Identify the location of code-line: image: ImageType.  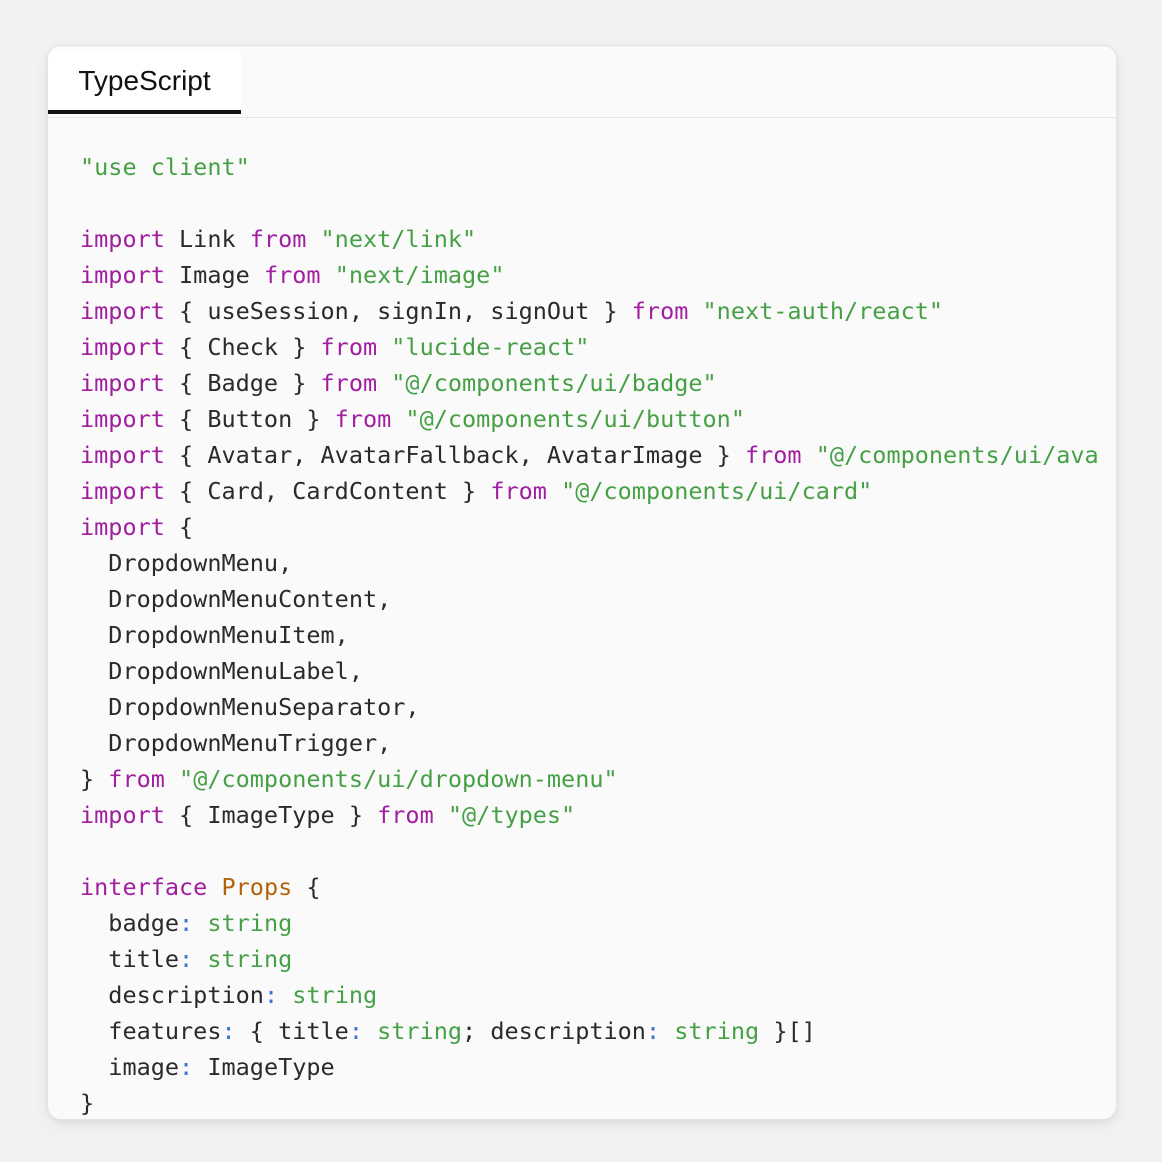
(589, 1067).